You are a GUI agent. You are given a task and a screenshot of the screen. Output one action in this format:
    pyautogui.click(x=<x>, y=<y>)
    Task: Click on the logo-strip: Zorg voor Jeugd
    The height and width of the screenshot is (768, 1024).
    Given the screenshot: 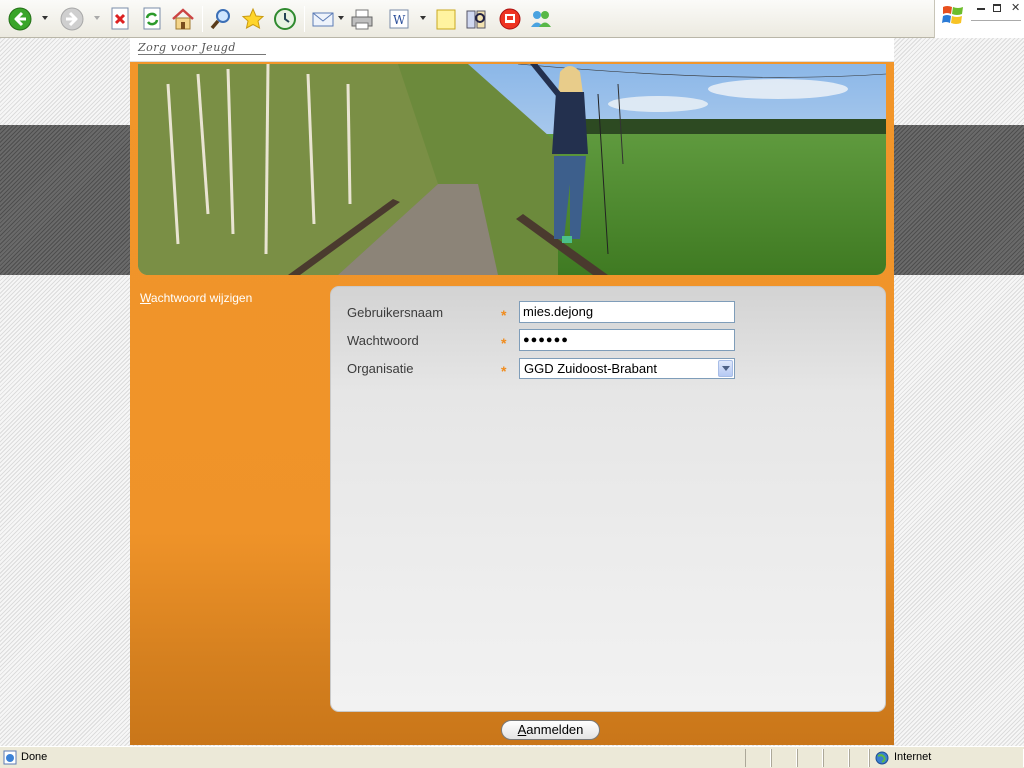 What is the action you would take?
    pyautogui.click(x=512, y=50)
    